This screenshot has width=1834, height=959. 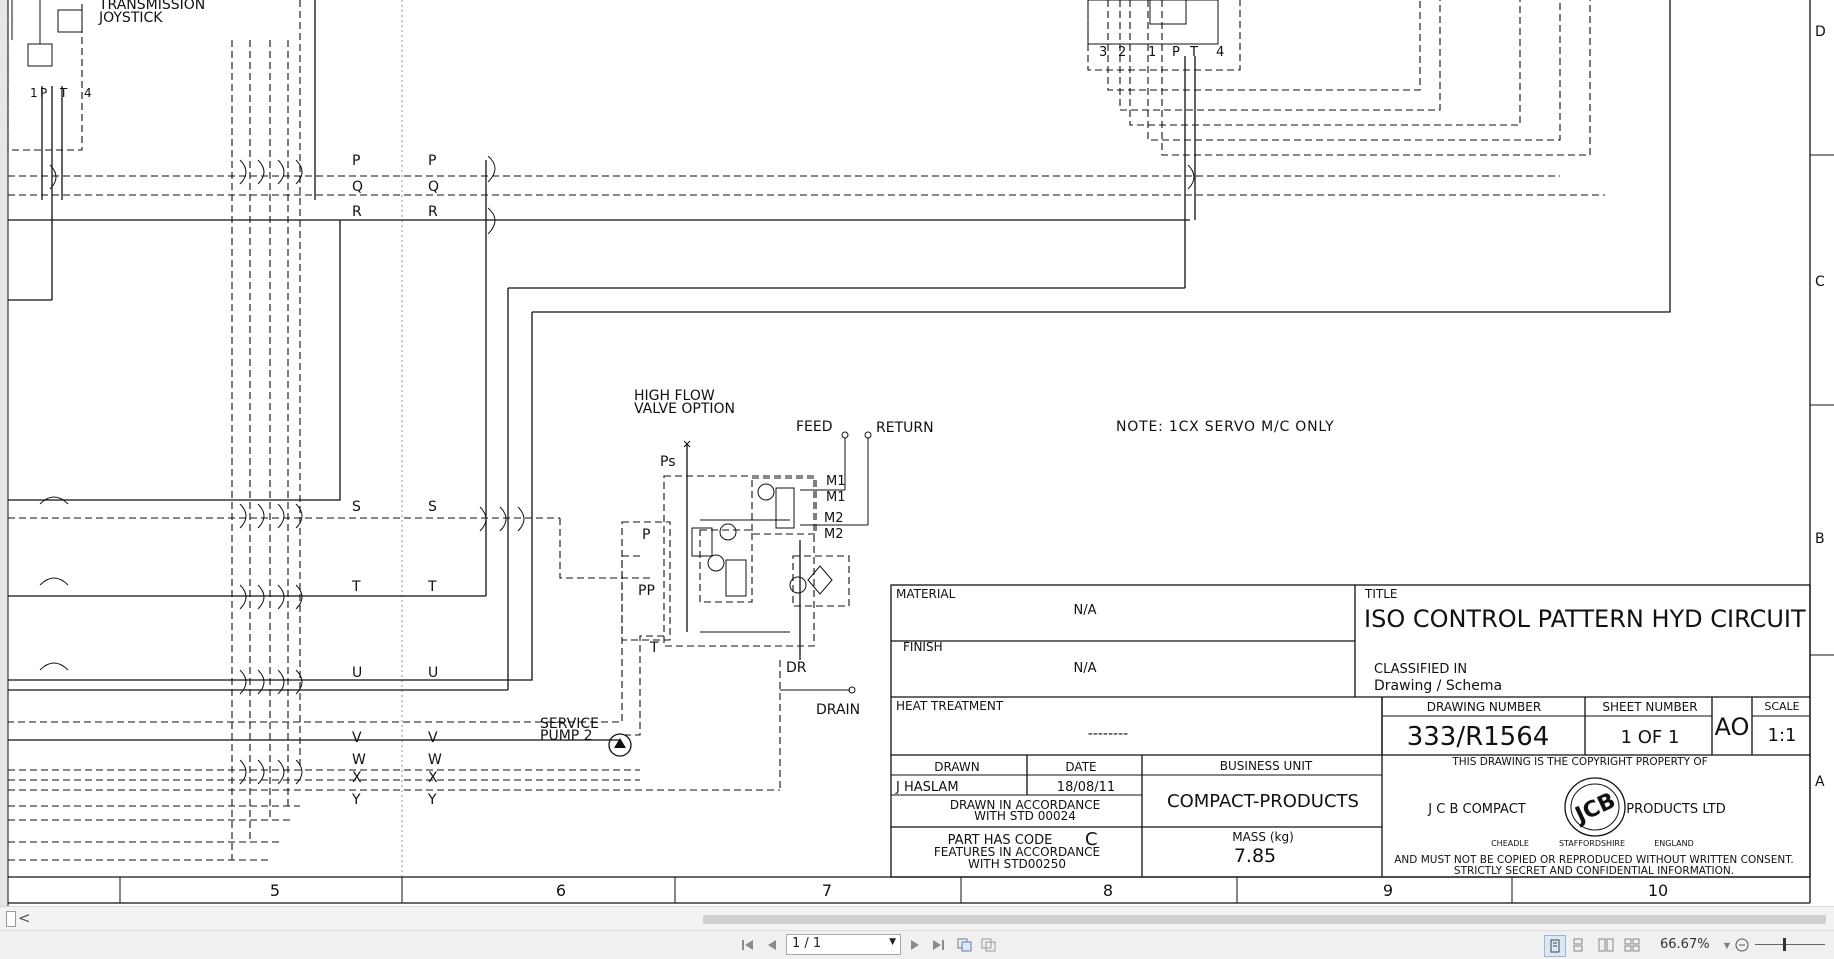 What do you see at coordinates (356, 507) in the screenshot?
I see `svg-text: S` at bounding box center [356, 507].